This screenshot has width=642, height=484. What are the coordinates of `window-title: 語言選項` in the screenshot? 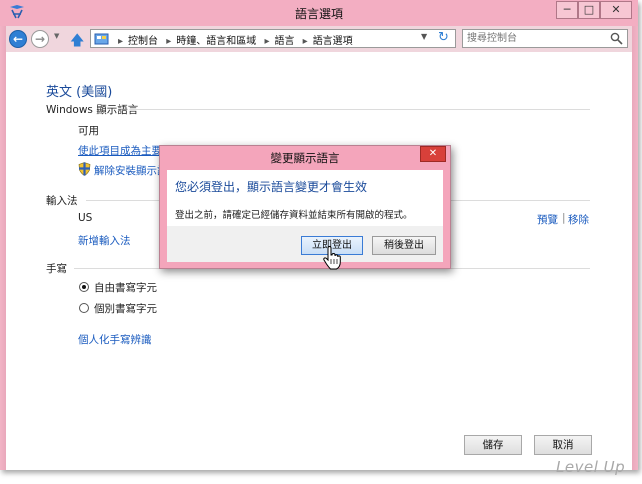 It's located at (318, 14).